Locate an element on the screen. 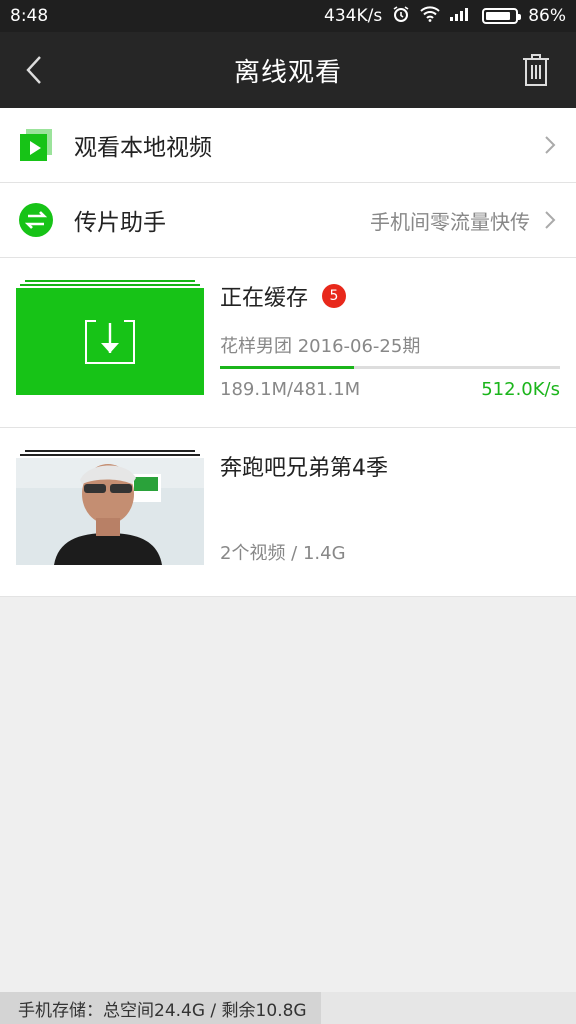 The height and width of the screenshot is (1024, 576). download-speed: 512.0K/s is located at coordinates (520, 389).